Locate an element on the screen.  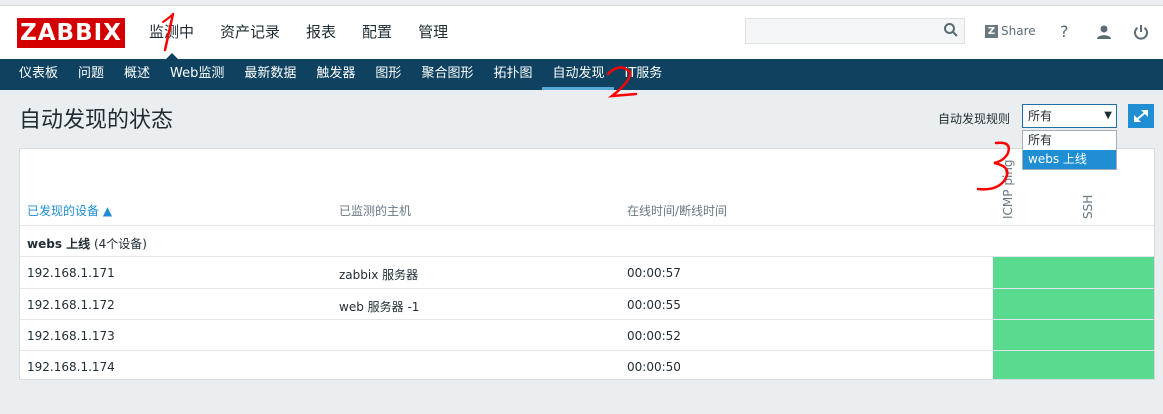
page-title: 自动发现的状态 is located at coordinates (96, 120).